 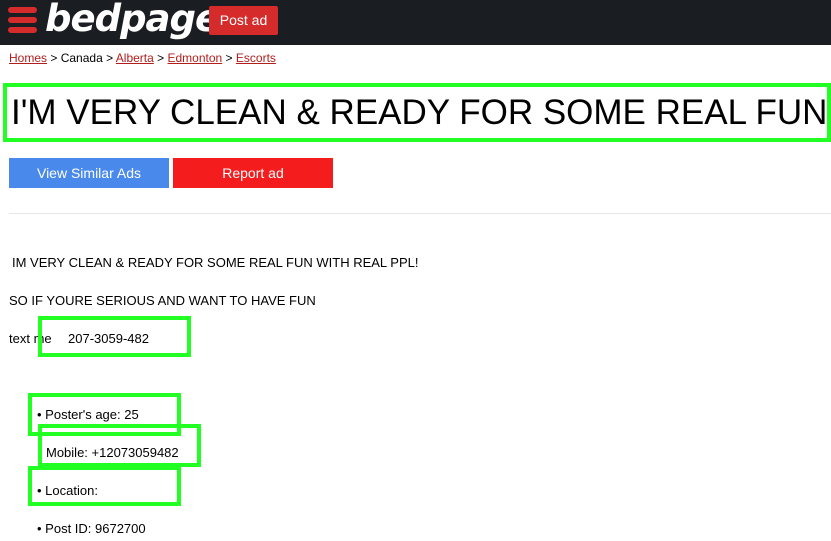 I want to click on view-similar-ads-button: View Similar Ads, so click(x=89, y=173).